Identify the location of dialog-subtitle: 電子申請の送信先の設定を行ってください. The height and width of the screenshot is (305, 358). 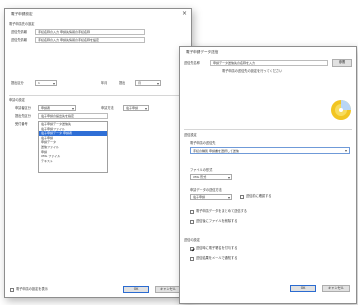
(252, 71).